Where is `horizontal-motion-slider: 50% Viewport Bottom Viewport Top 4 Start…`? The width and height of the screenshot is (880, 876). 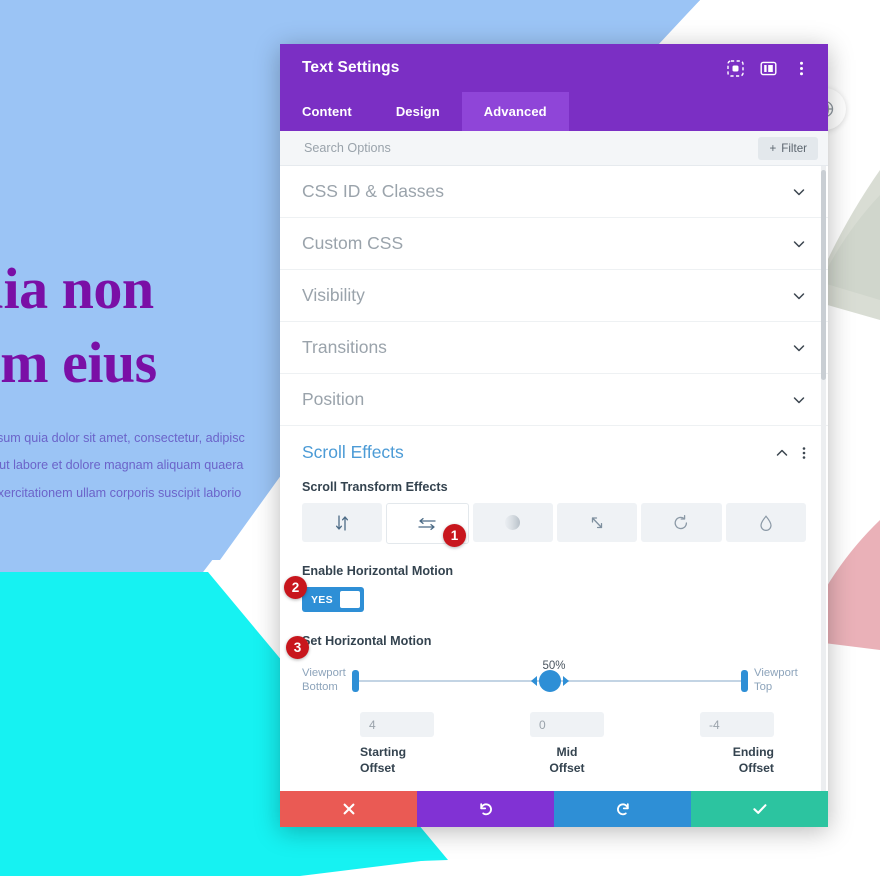
horizontal-motion-slider: 50% Viewport Bottom Viewport Top 4 Start… is located at coordinates (554, 718).